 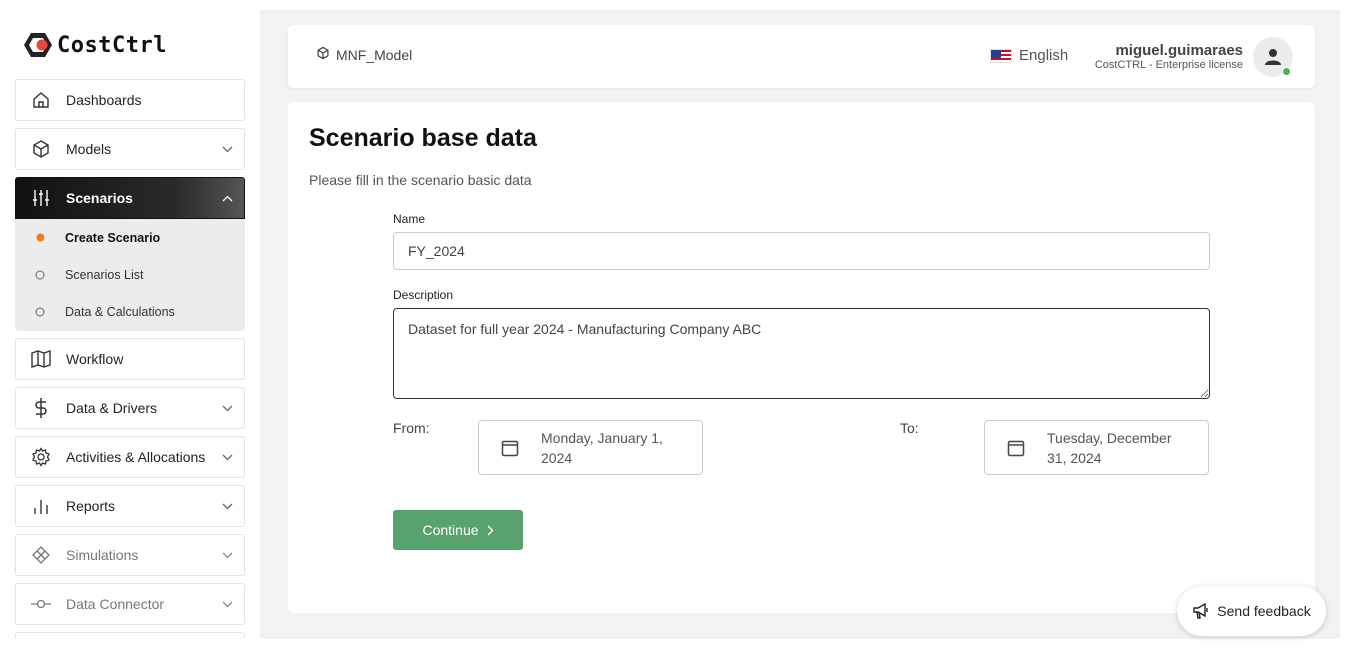 What do you see at coordinates (557, 457) in the screenshot?
I see `from-date-line2: 2024` at bounding box center [557, 457].